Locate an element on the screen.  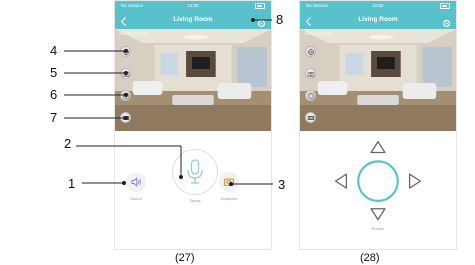
snapshot-camera-icon is located at coordinates (229, 182).